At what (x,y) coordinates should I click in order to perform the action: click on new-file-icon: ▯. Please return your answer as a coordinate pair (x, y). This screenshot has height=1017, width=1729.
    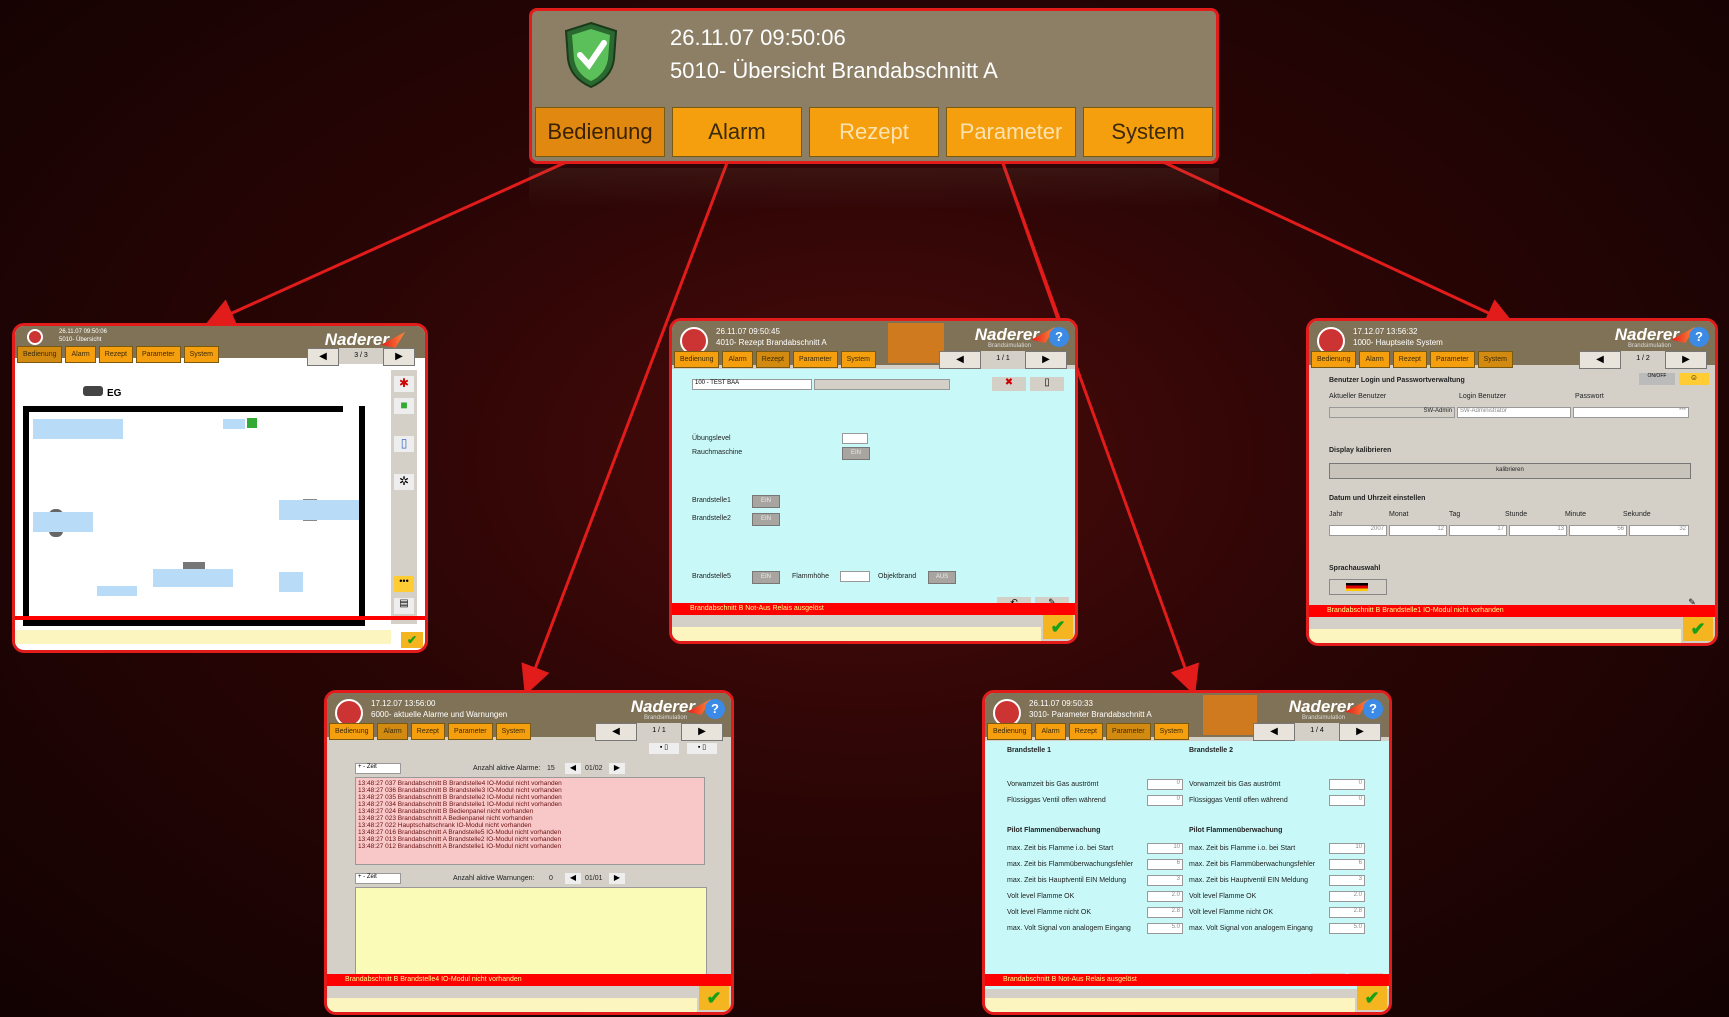
    Looking at the image, I should click on (1047, 384).